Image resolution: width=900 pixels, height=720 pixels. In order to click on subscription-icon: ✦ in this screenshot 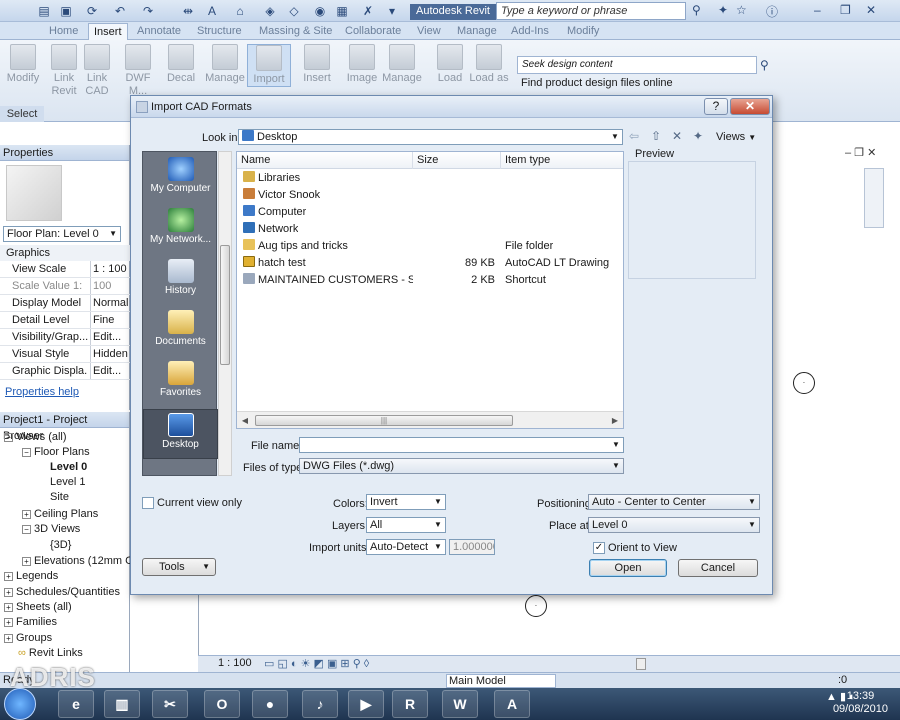, I will do `click(723, 10)`.